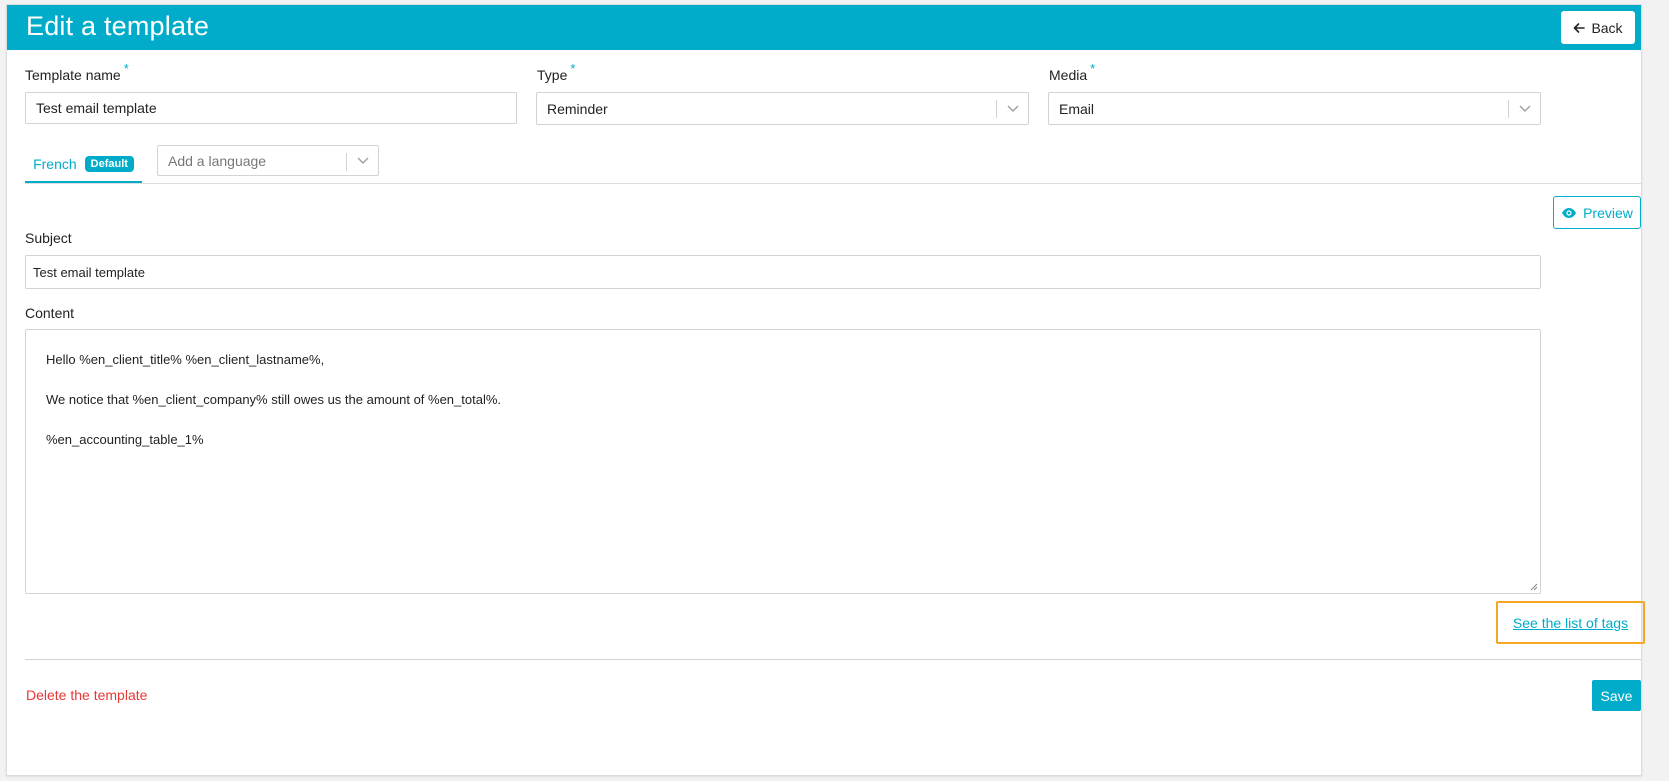 The height and width of the screenshot is (781, 1669). I want to click on subject-label: Subject, so click(48, 238).